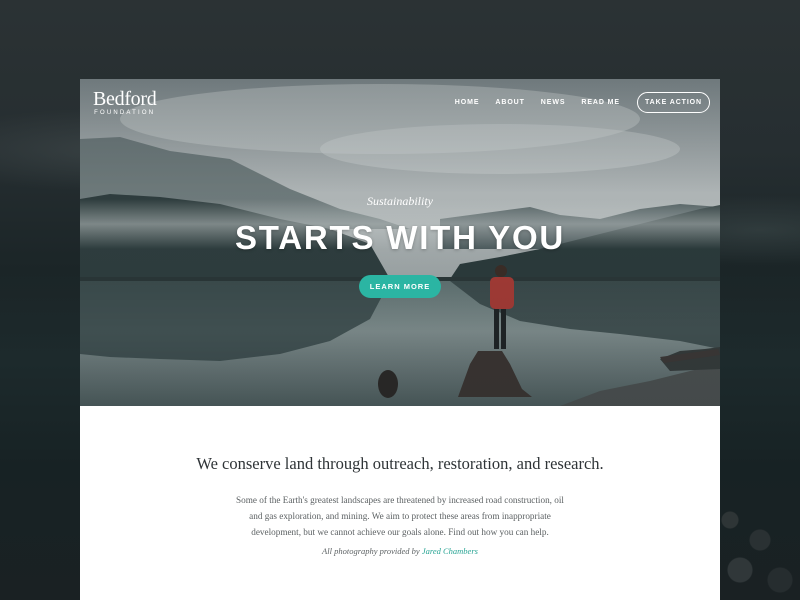  Describe the element at coordinates (600, 102) in the screenshot. I see `nav-link-read-me: READ ME` at that location.